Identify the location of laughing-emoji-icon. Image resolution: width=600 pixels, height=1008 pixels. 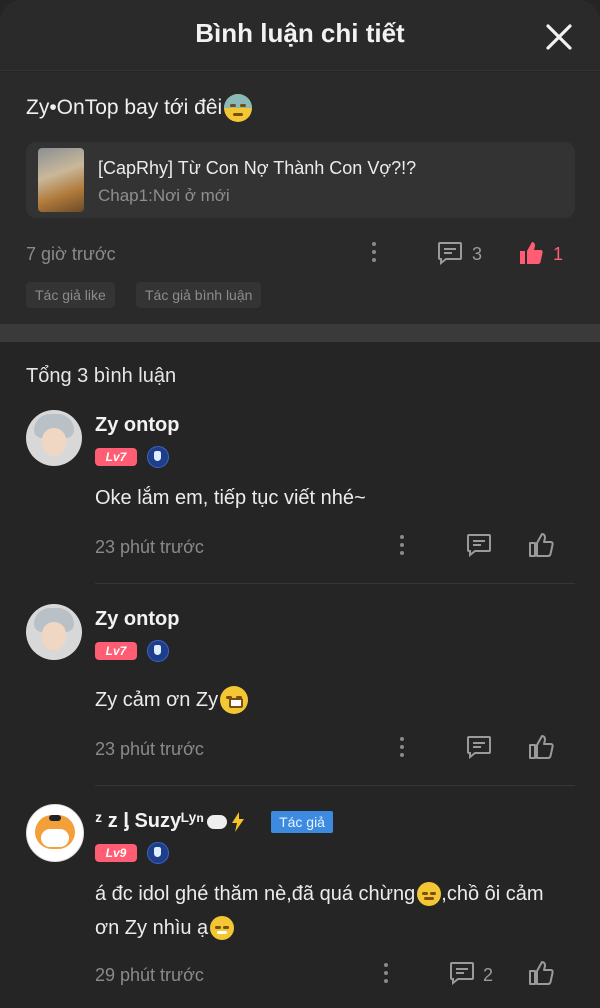
(234, 700).